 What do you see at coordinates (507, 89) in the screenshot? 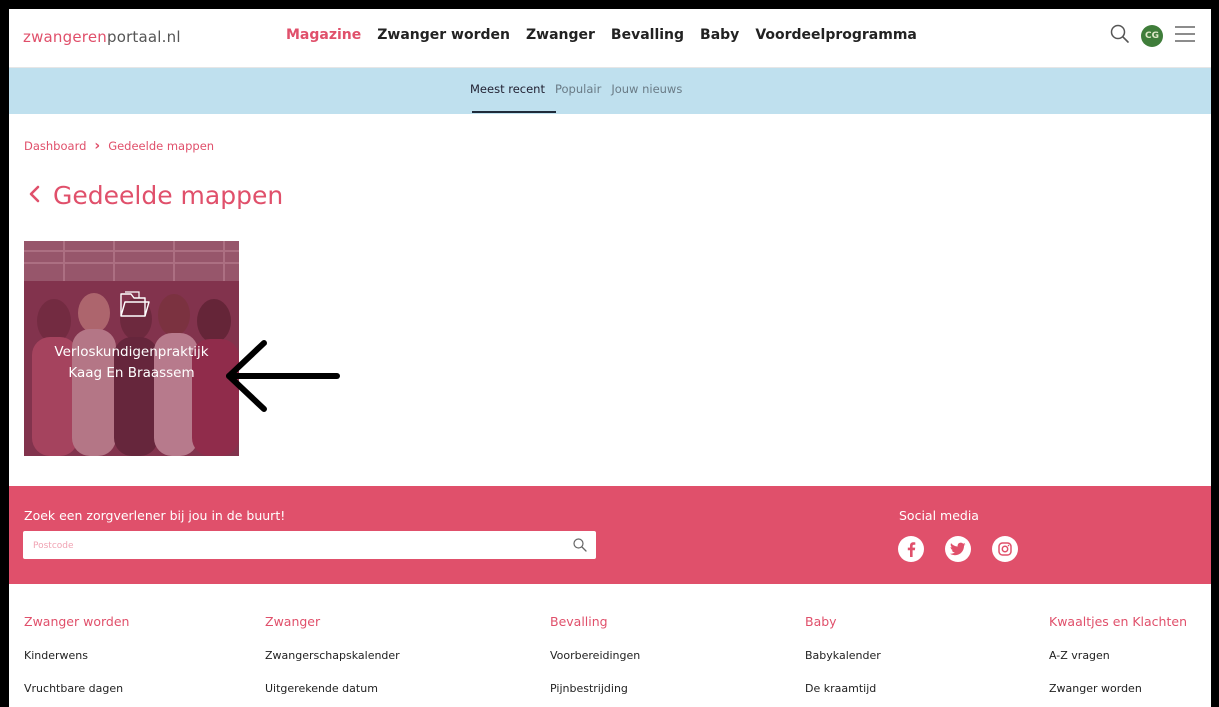
I see `tab-meest-recent: Meest recent` at bounding box center [507, 89].